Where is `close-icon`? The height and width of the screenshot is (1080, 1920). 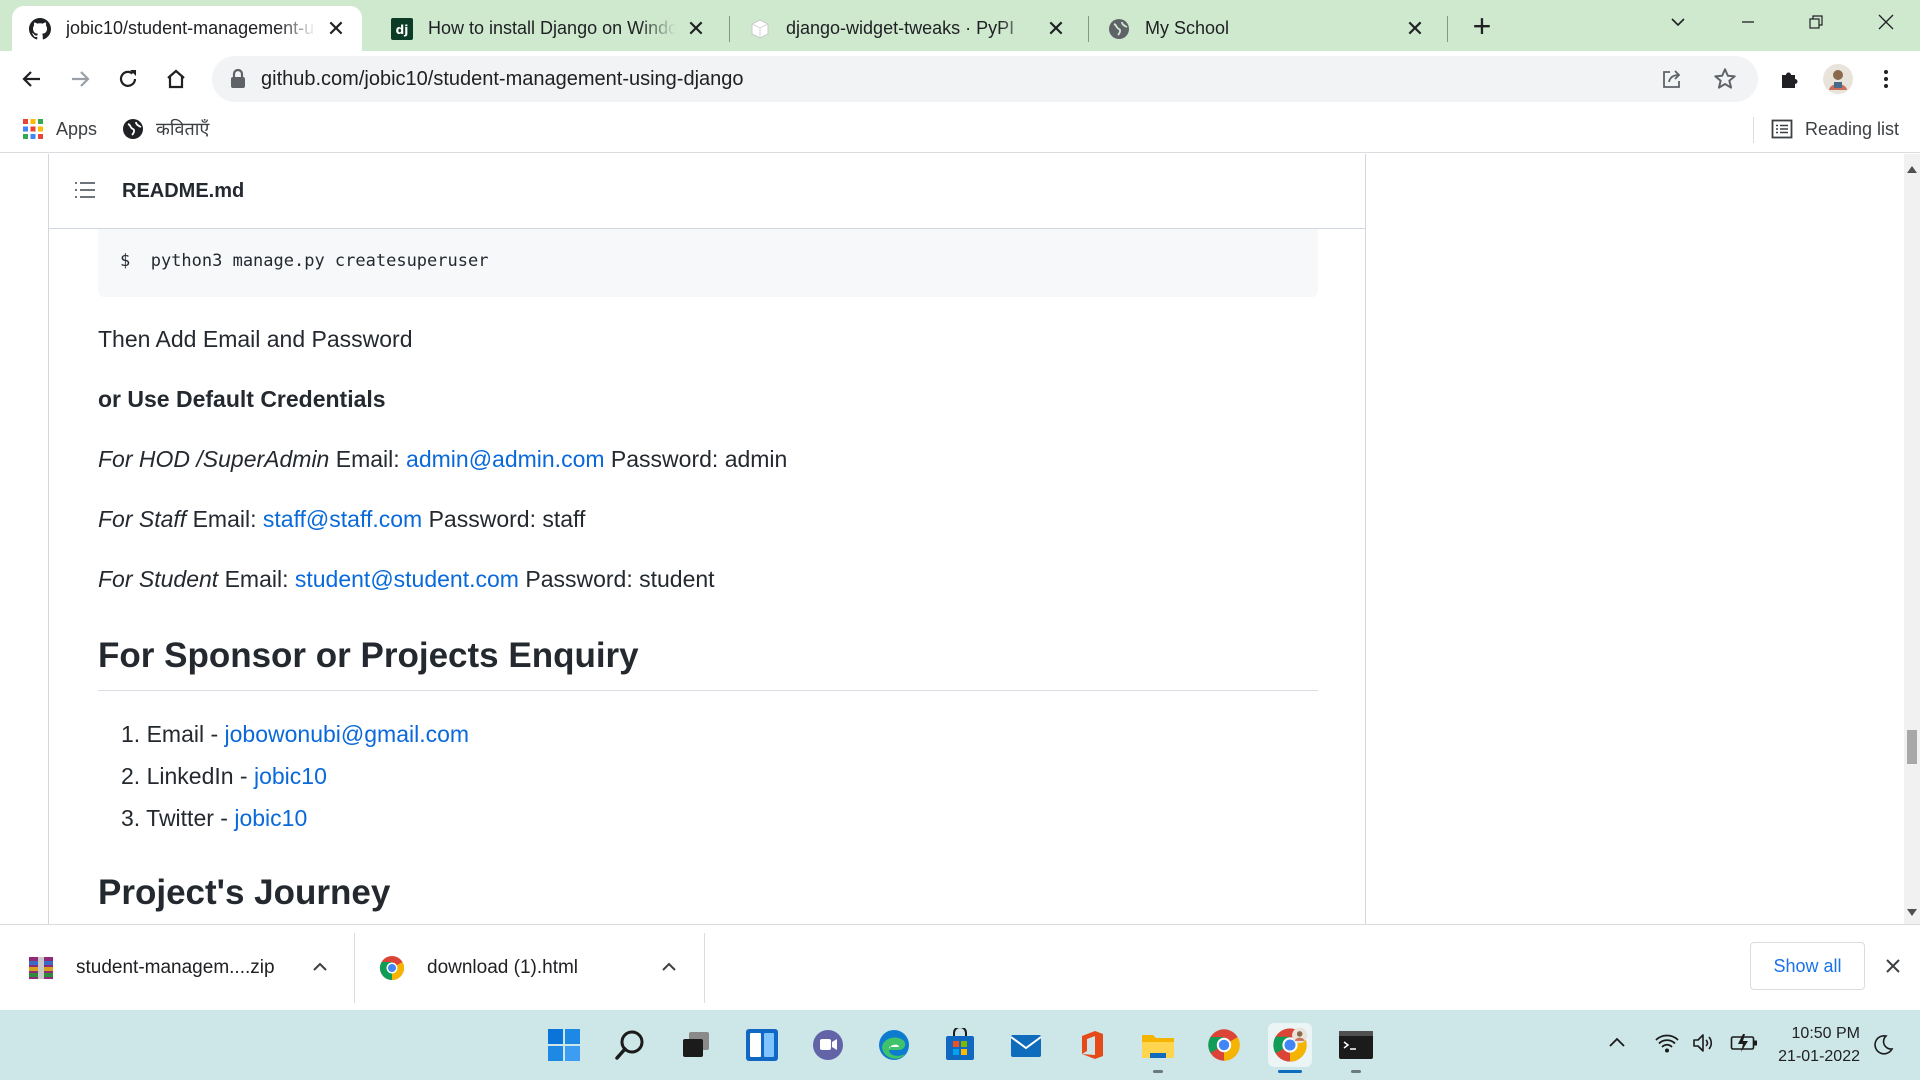 close-icon is located at coordinates (1893, 966).